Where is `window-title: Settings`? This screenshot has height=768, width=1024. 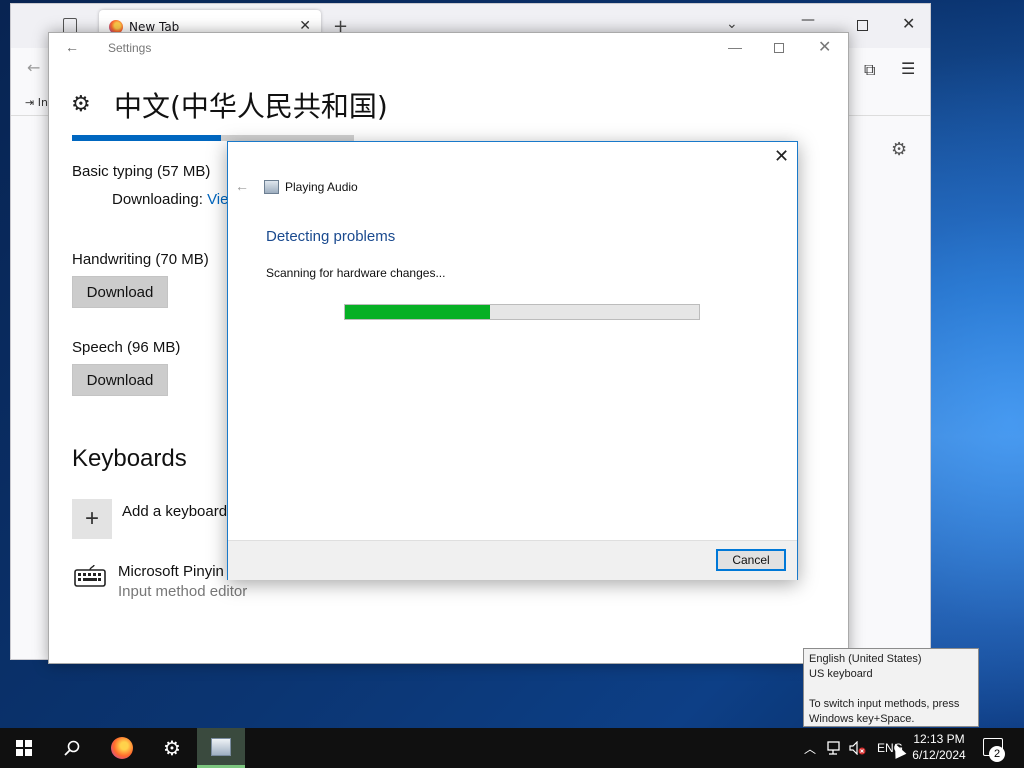
window-title: Settings is located at coordinates (130, 48).